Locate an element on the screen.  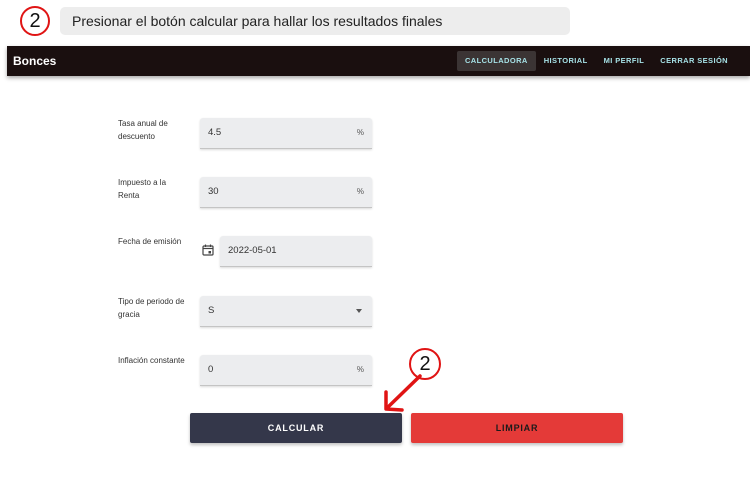
dropdown-caret-icon is located at coordinates (359, 311).